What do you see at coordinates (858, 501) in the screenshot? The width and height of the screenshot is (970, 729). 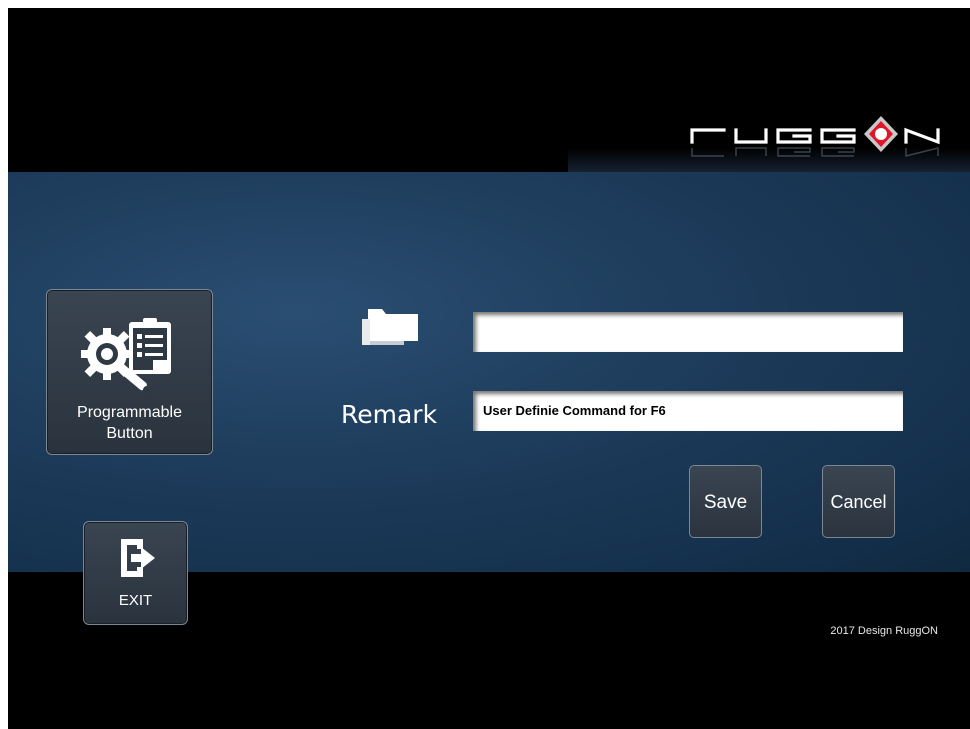 I see `cancel-button: Cancel` at bounding box center [858, 501].